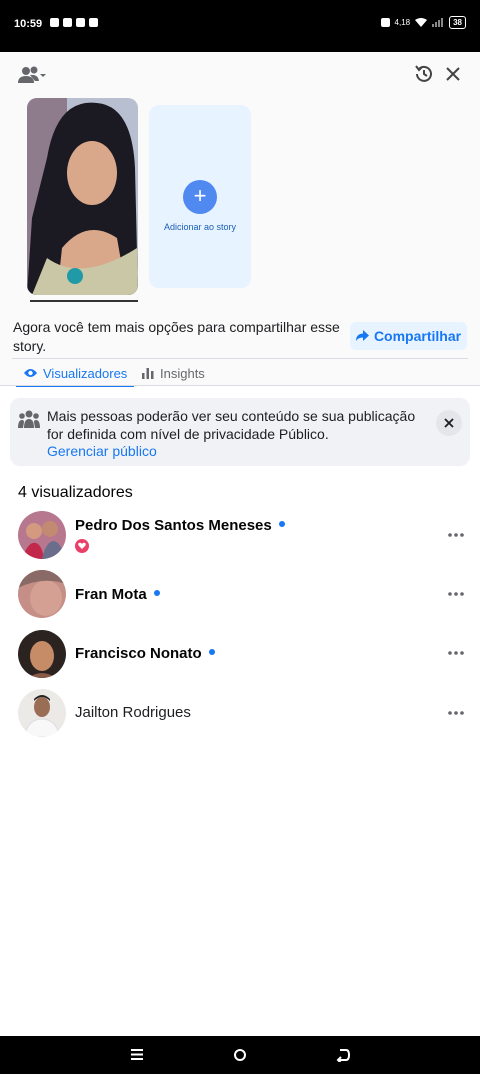  I want to click on menu-icon, so click(137, 1054).